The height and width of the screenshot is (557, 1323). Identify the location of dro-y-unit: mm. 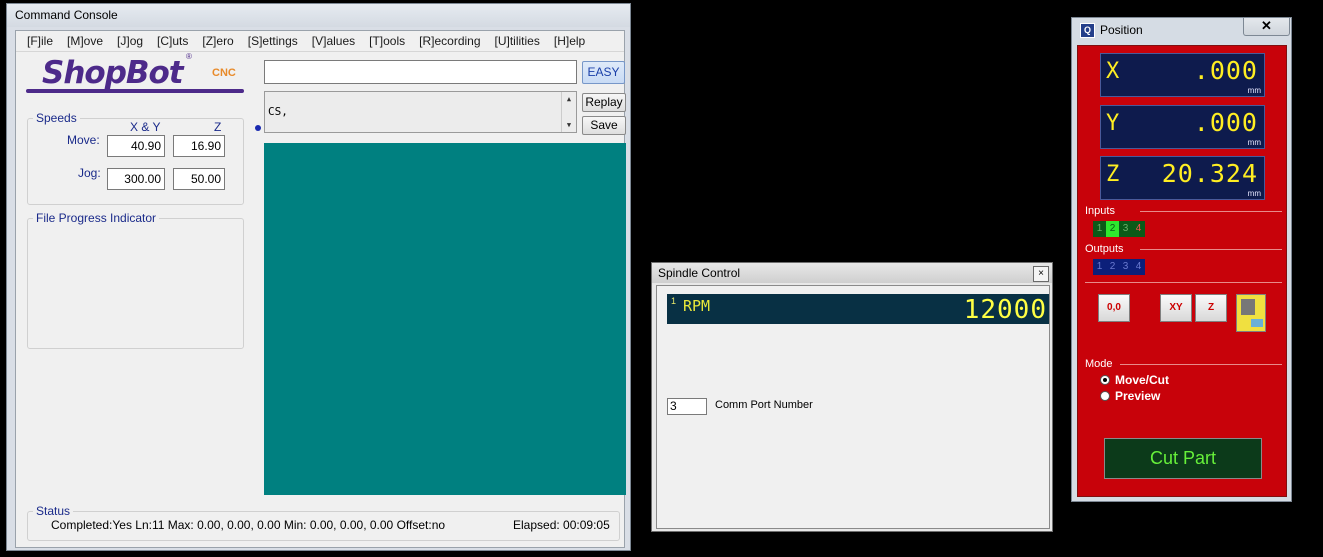
(1254, 142).